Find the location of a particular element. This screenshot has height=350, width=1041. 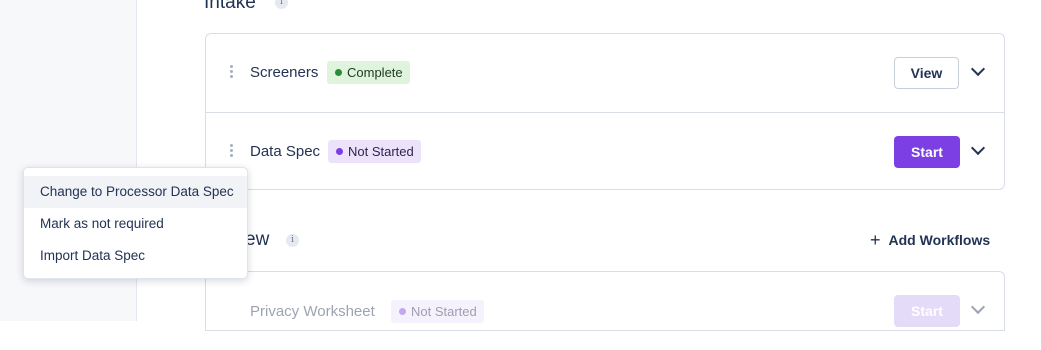

row-label: Privacy Worksheet is located at coordinates (312, 311).